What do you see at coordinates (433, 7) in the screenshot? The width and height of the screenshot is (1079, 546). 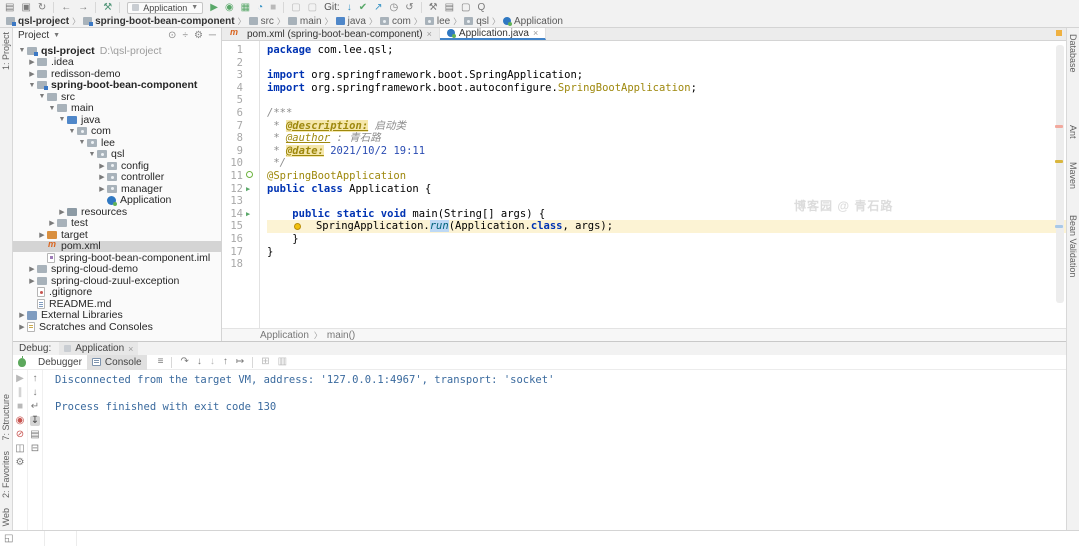 I see `wrench-icon: ⚒` at bounding box center [433, 7].